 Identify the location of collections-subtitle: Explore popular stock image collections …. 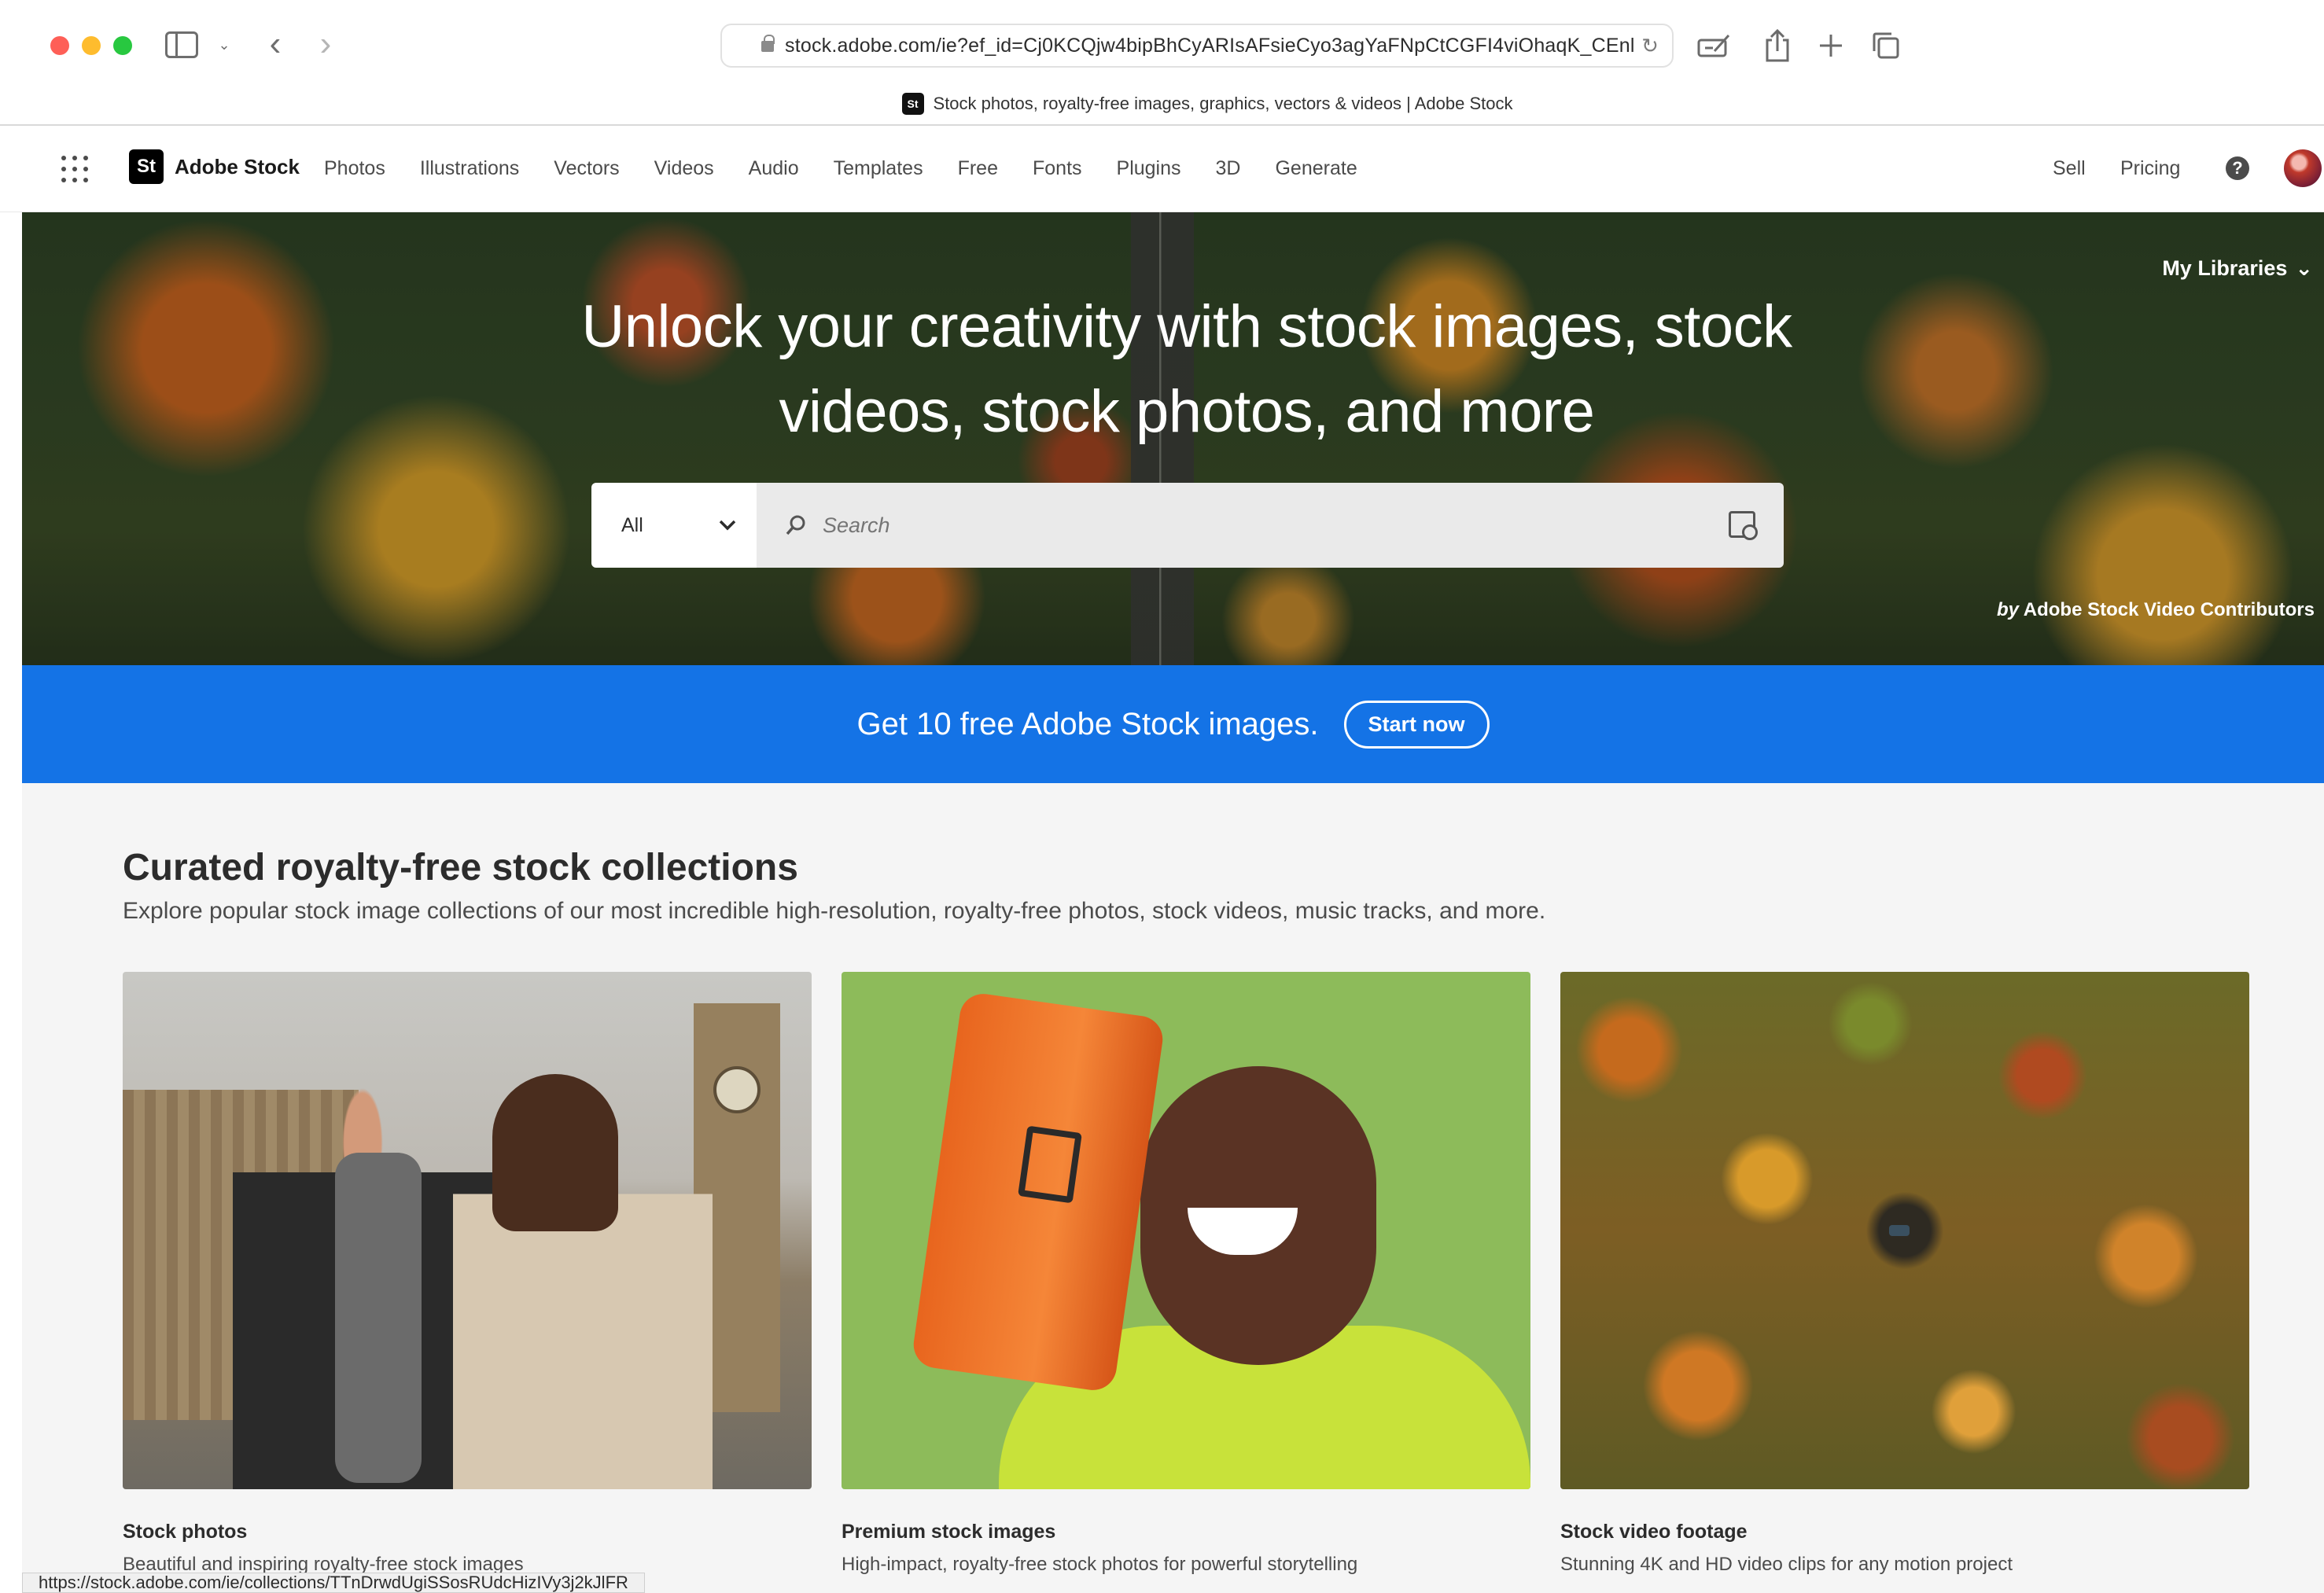
(834, 911).